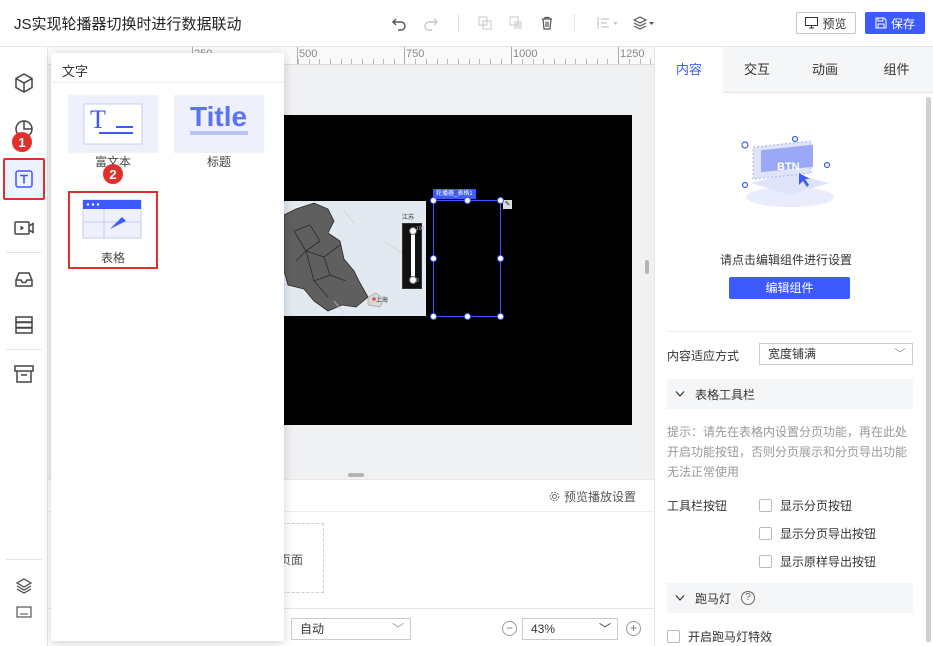  What do you see at coordinates (112, 258) in the screenshot?
I see `table-label: 表格` at bounding box center [112, 258].